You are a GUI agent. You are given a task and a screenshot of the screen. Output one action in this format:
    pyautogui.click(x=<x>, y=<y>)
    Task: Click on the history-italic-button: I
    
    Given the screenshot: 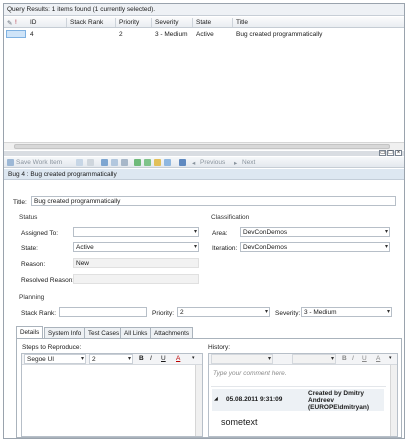 What is the action you would take?
    pyautogui.click(x=353, y=358)
    